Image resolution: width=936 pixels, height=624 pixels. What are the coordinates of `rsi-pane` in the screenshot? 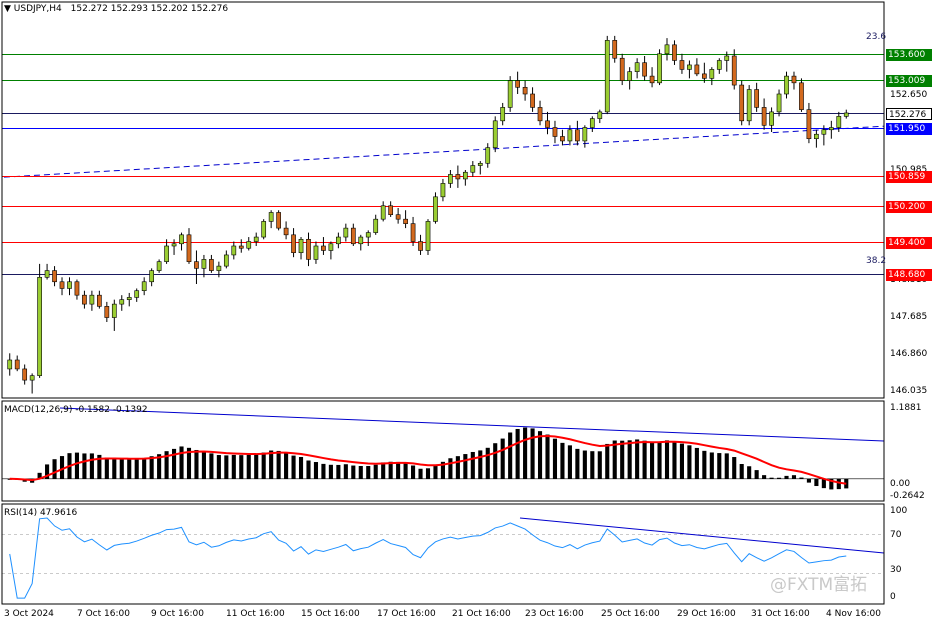 It's located at (443, 558).